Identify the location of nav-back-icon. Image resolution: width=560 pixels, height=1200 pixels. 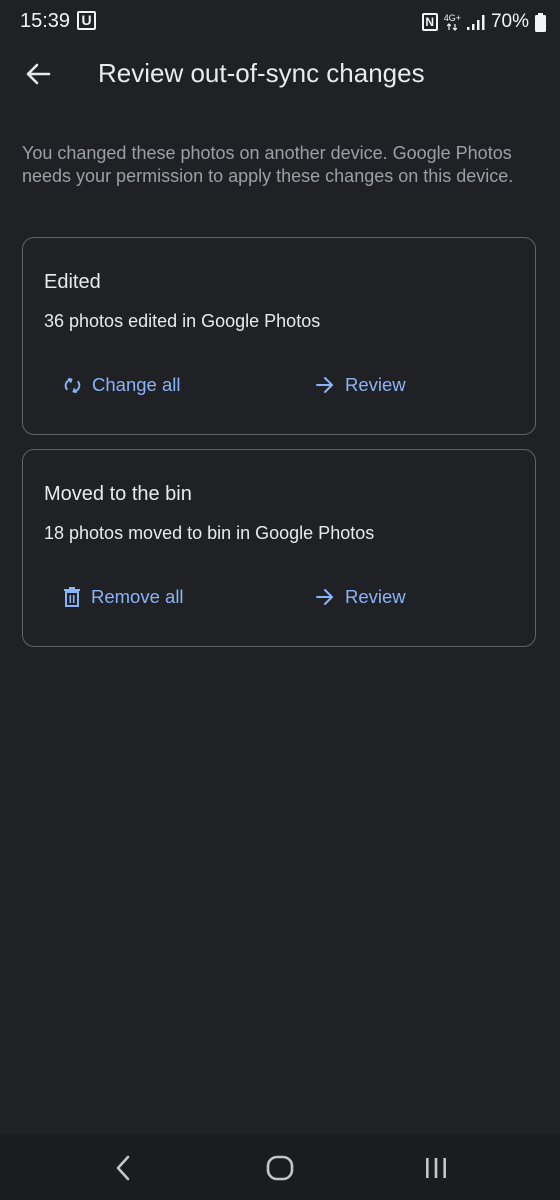
(123, 1168).